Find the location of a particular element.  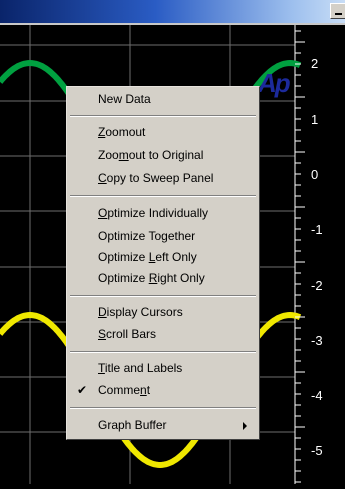

menu-item-optimize-left-only: Optimize Left Only is located at coordinates (163, 257).